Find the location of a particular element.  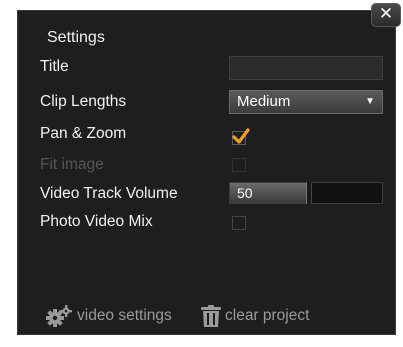

panel-title: Settings is located at coordinates (76, 37).